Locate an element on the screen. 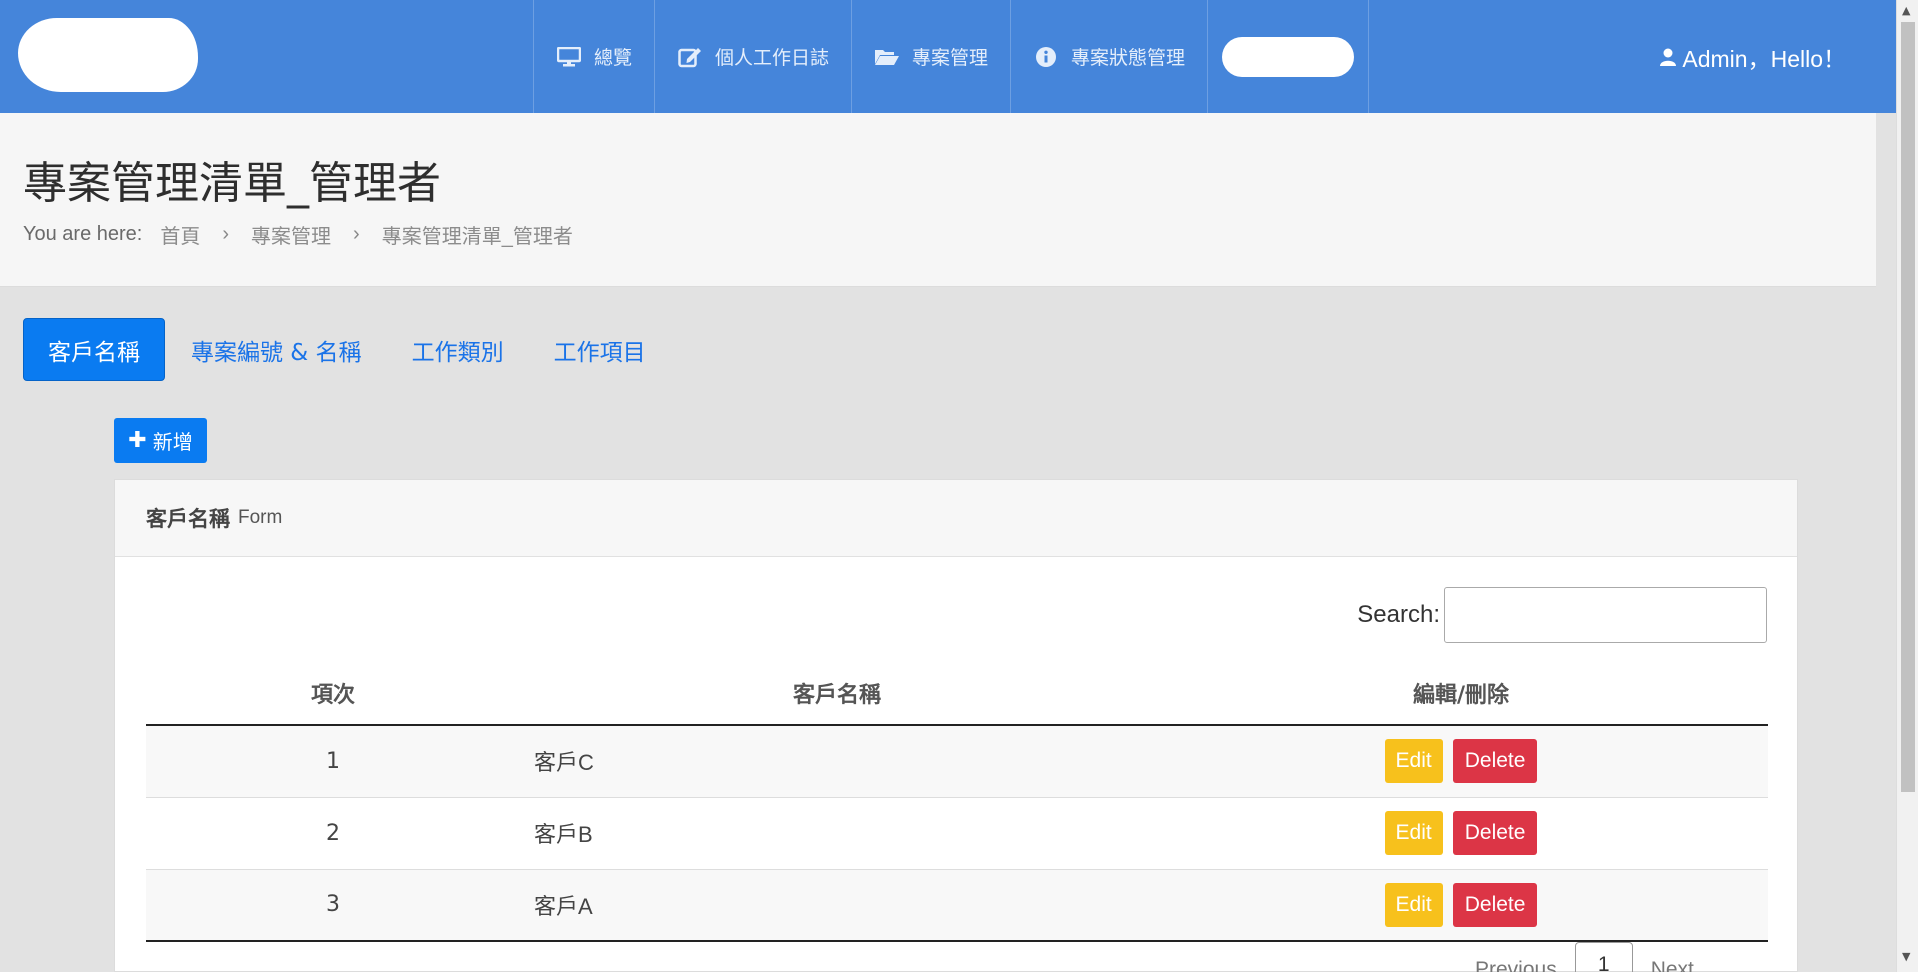 This screenshot has width=1918, height=972. redacted-blob is located at coordinates (1288, 56).